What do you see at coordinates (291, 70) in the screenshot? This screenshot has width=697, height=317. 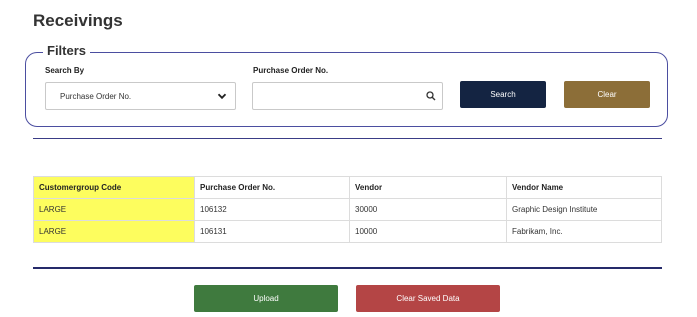 I see `po-number-label: Purchase Order No.` at bounding box center [291, 70].